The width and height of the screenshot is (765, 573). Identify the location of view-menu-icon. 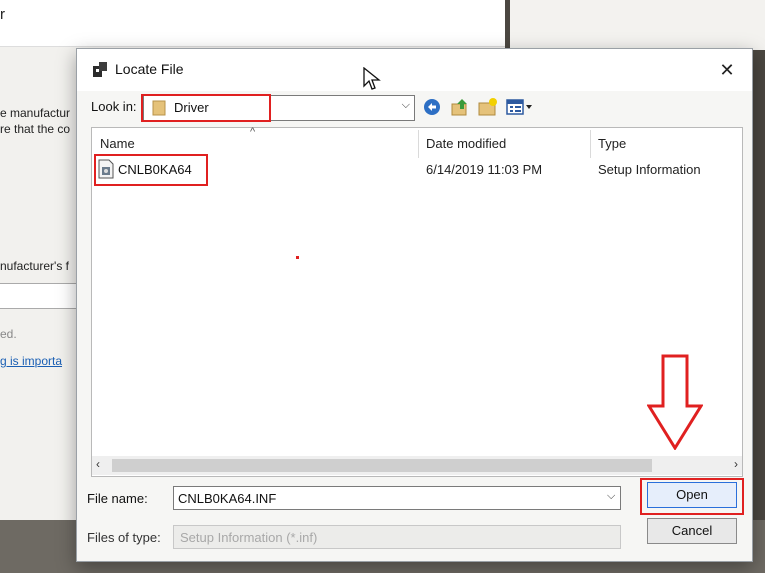
(520, 107).